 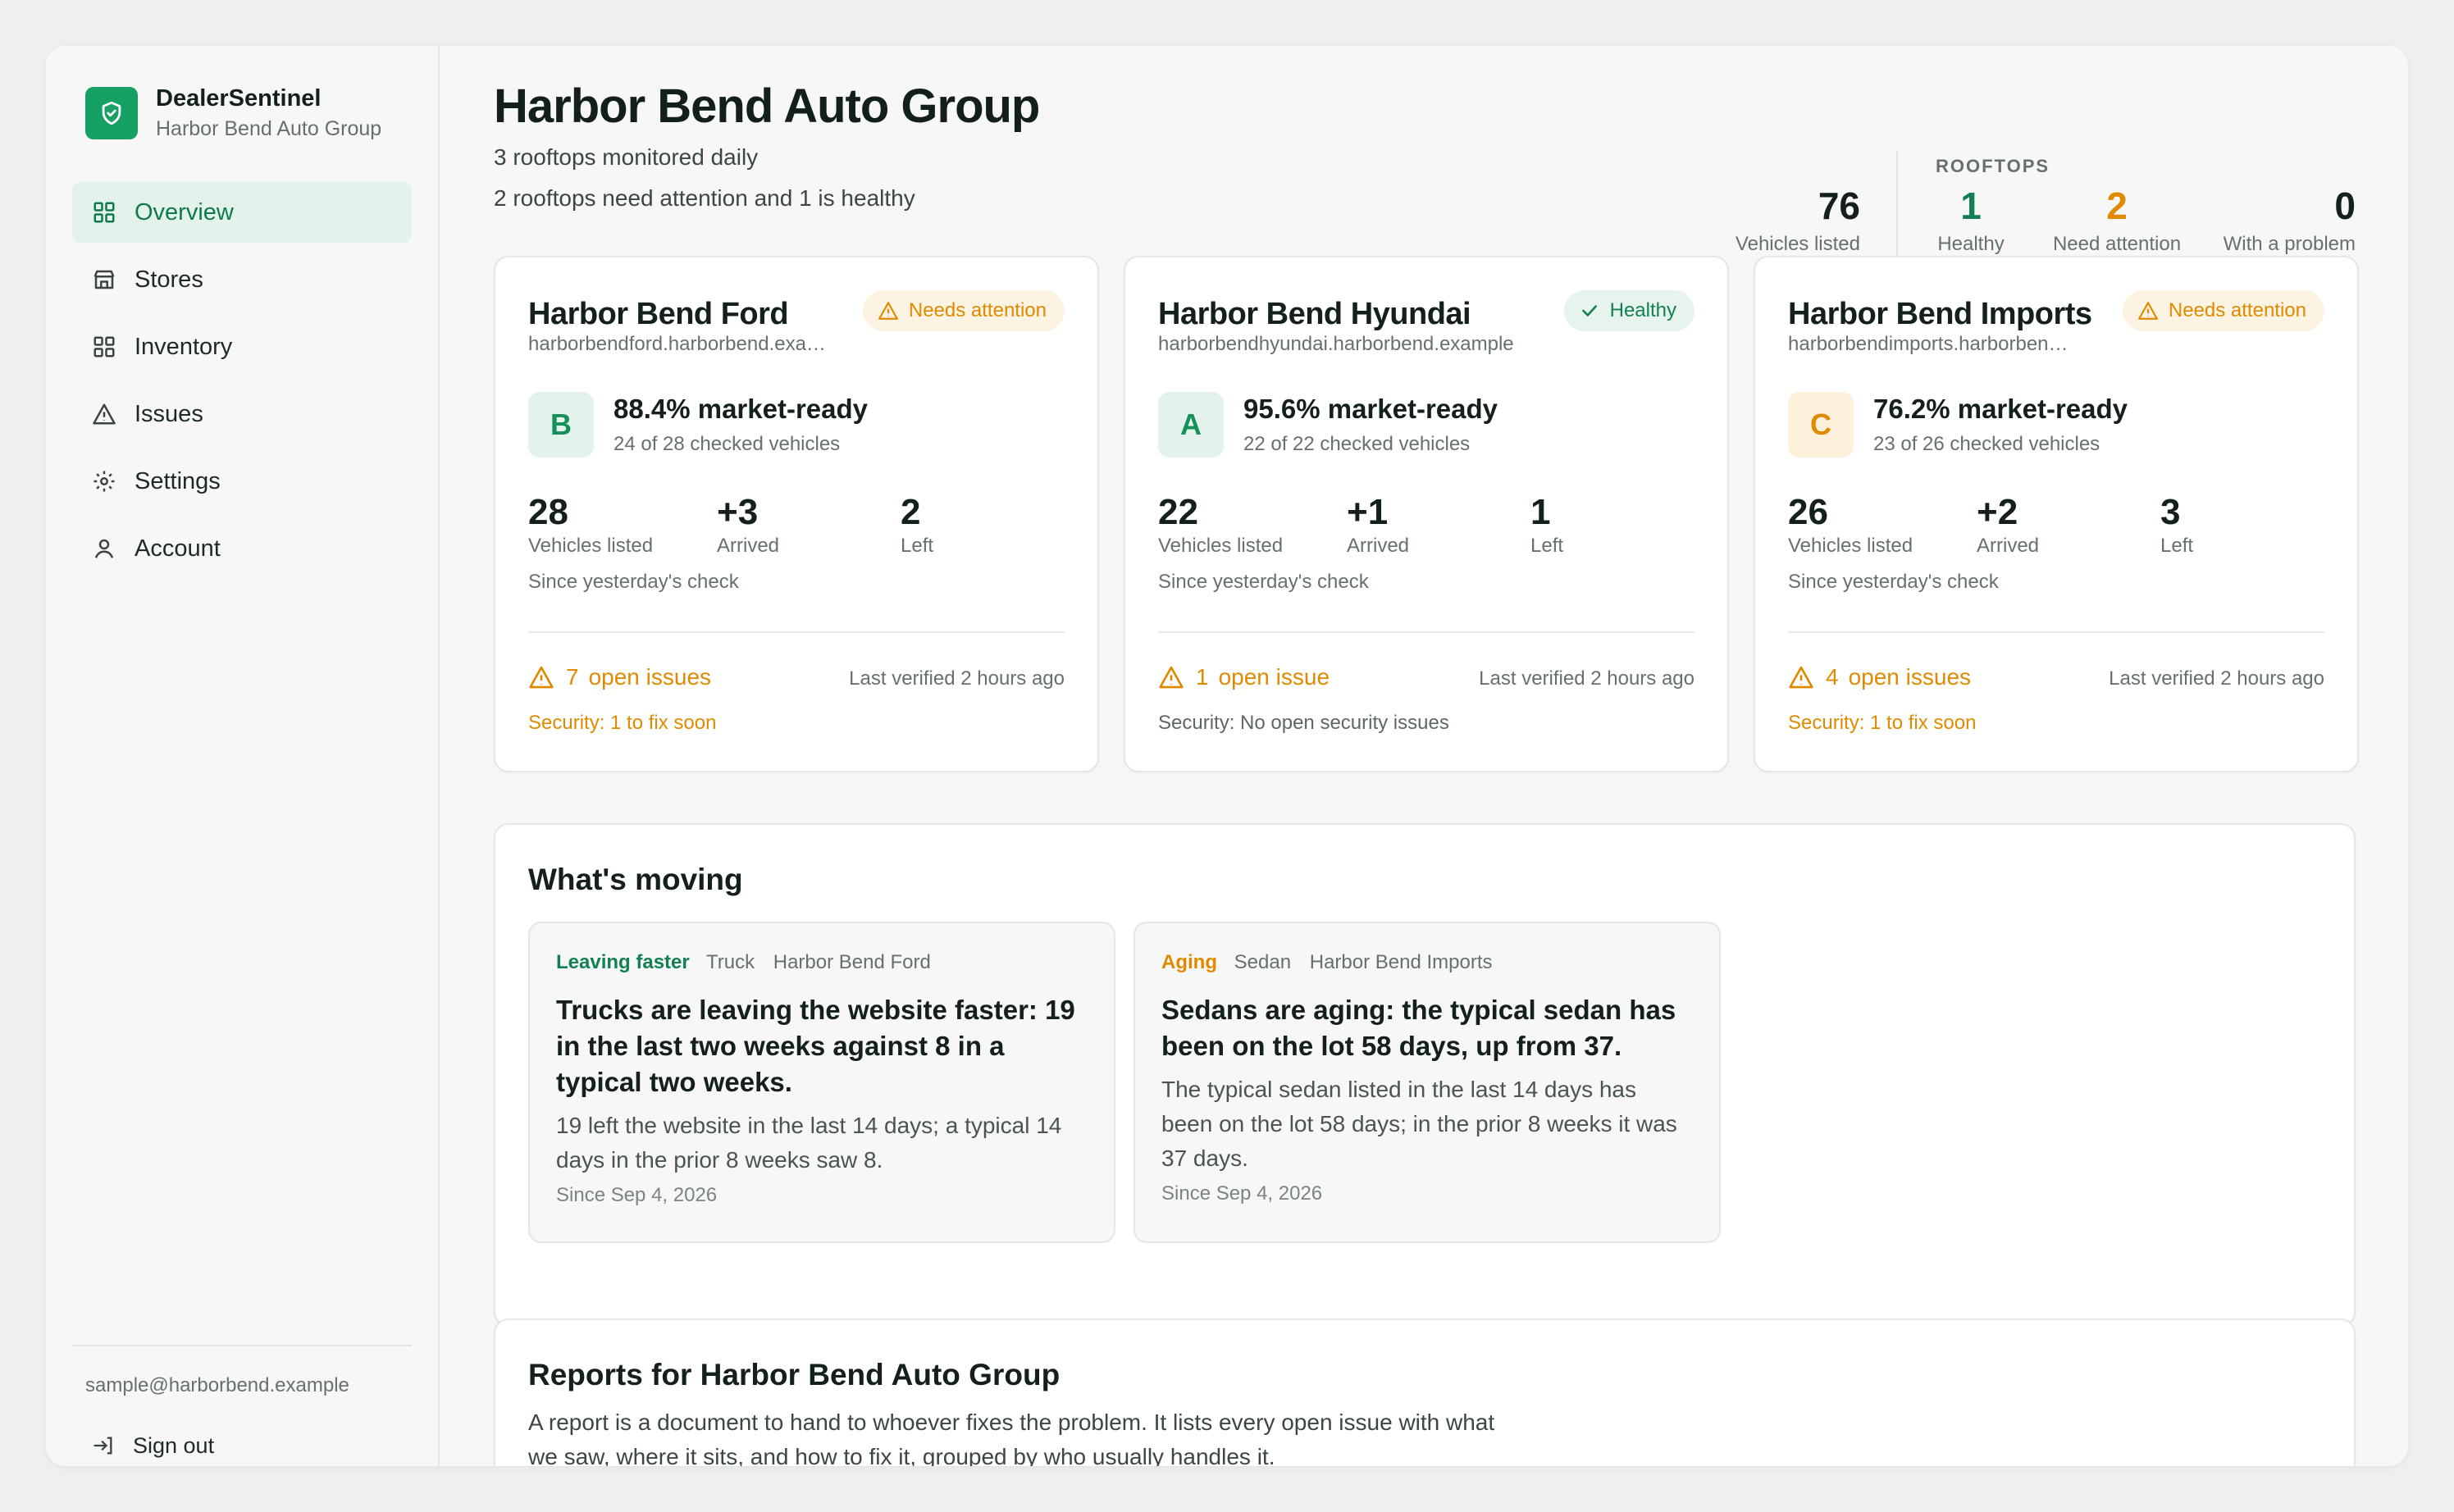 What do you see at coordinates (1178, 512) in the screenshot?
I see `metric-listed-num: 22` at bounding box center [1178, 512].